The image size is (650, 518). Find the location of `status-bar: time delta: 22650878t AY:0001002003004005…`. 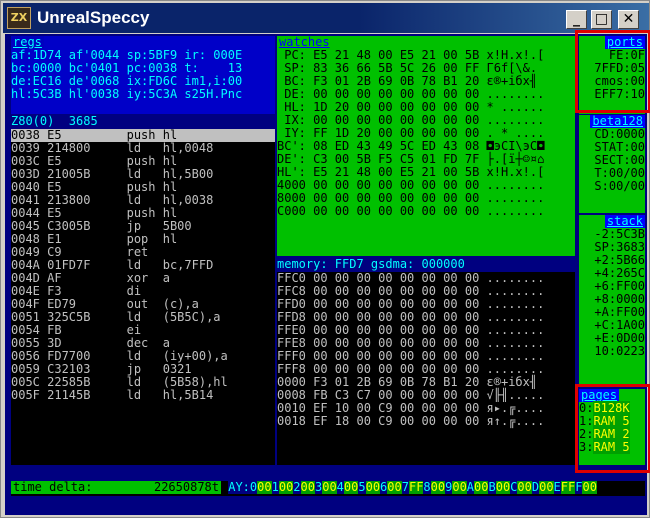

status-bar: time delta: 22650878t AY:0001002003004005… is located at coordinates (328, 488).